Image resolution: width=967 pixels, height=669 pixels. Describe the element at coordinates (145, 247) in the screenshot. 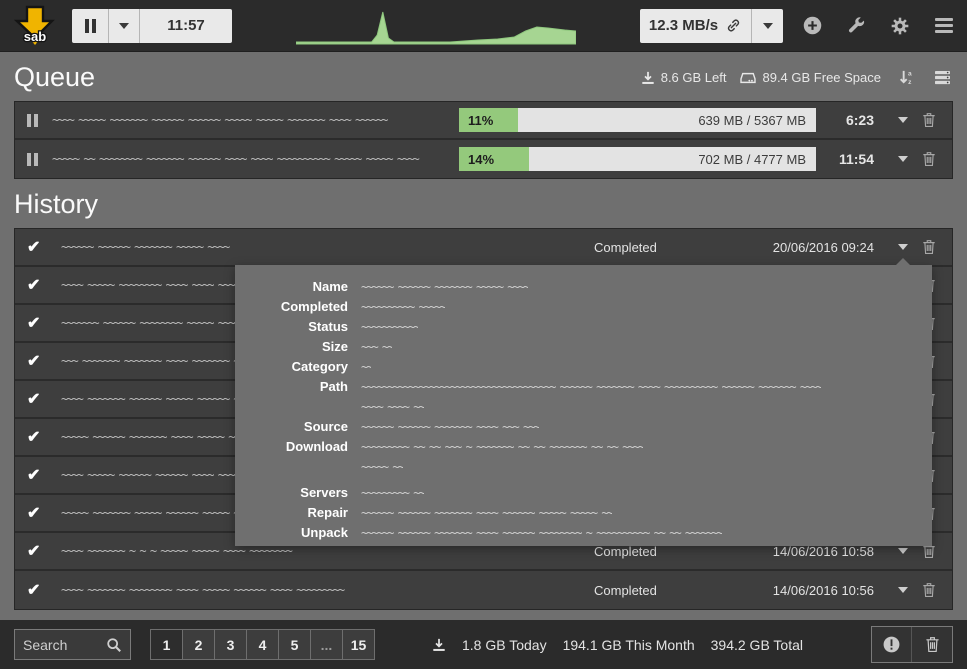

I see `history-item-name-redacted: ~~~~~~ ~~~~~~ ~~~~~~~ ~~~~~ ~~~~` at that location.